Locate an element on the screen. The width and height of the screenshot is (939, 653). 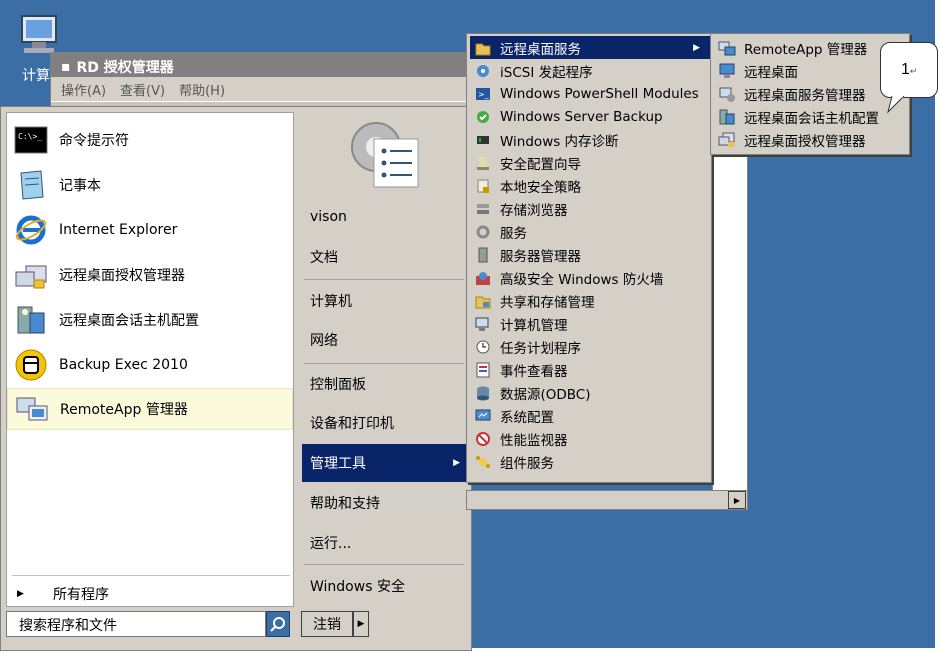
admin-item-component-services: 组件服务 is located at coordinates (590, 461).